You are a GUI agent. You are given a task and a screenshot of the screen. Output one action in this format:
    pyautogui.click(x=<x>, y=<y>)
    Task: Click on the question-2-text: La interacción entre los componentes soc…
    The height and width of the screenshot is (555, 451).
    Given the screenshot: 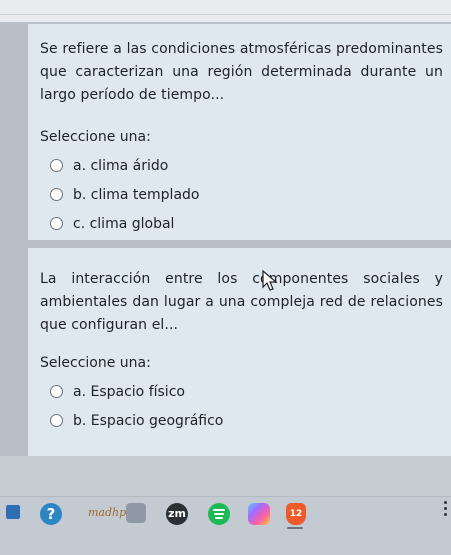 What is the action you would take?
    pyautogui.click(x=241, y=302)
    